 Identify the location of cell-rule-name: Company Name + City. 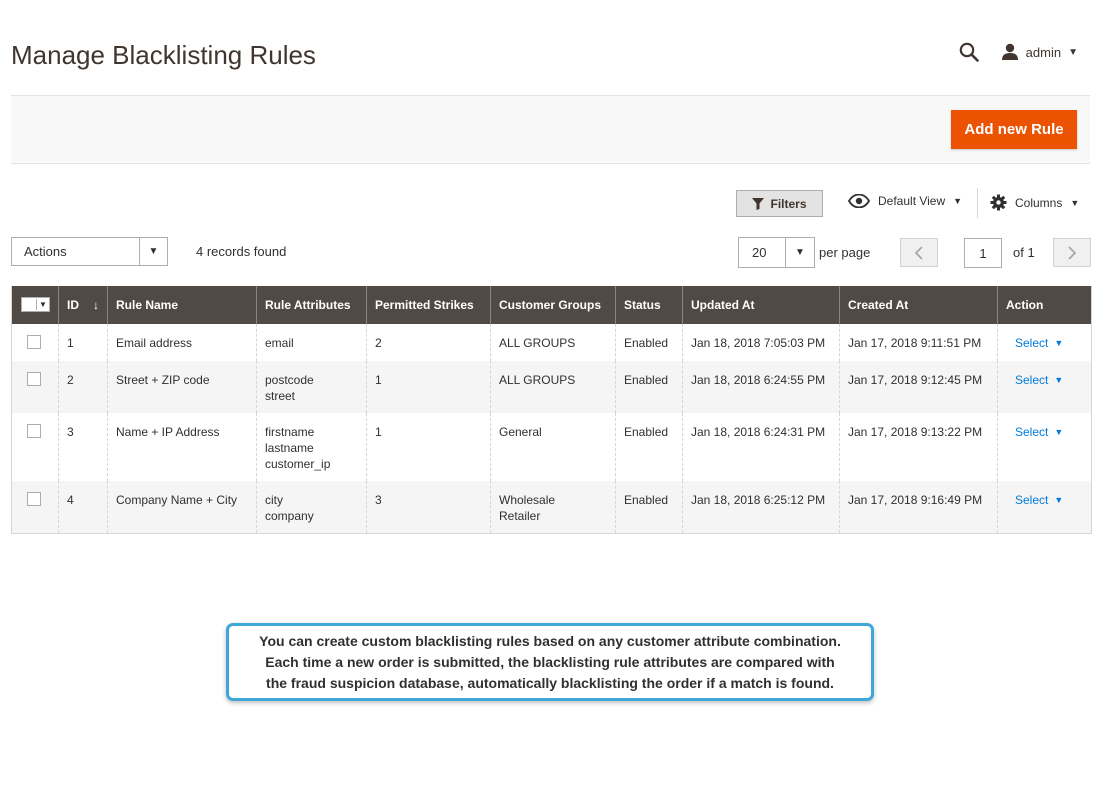
(182, 507).